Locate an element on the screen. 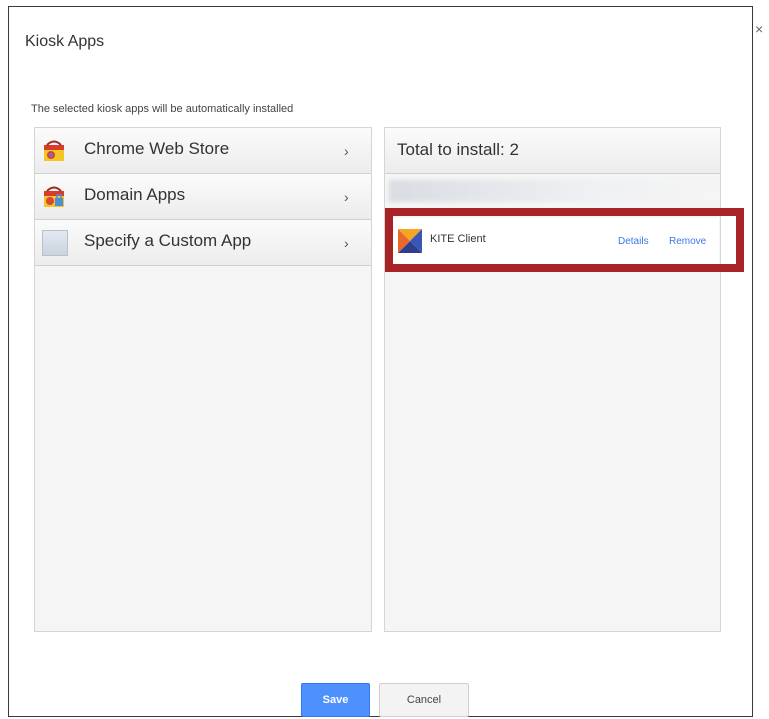 The width and height of the screenshot is (769, 719). chrome-web-store-icon is located at coordinates (54, 150).